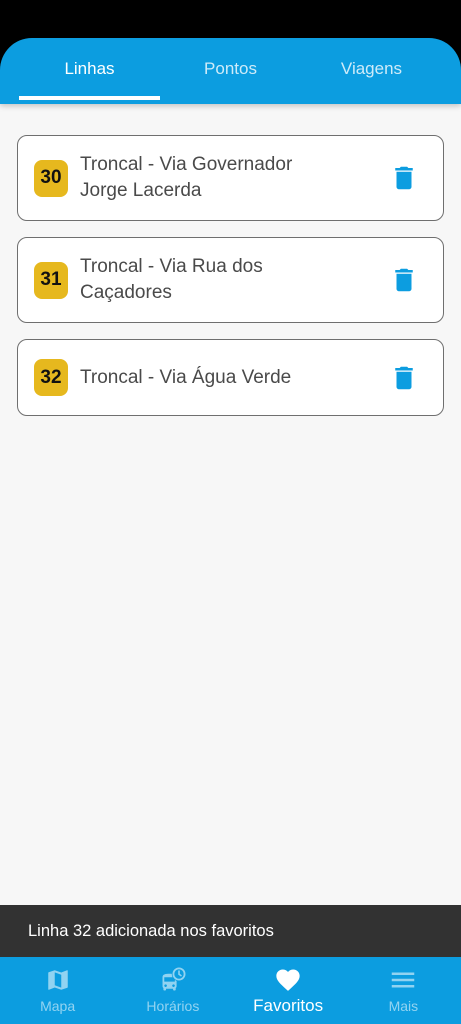  I want to click on nav-label-mapa: Mapa, so click(58, 1006).